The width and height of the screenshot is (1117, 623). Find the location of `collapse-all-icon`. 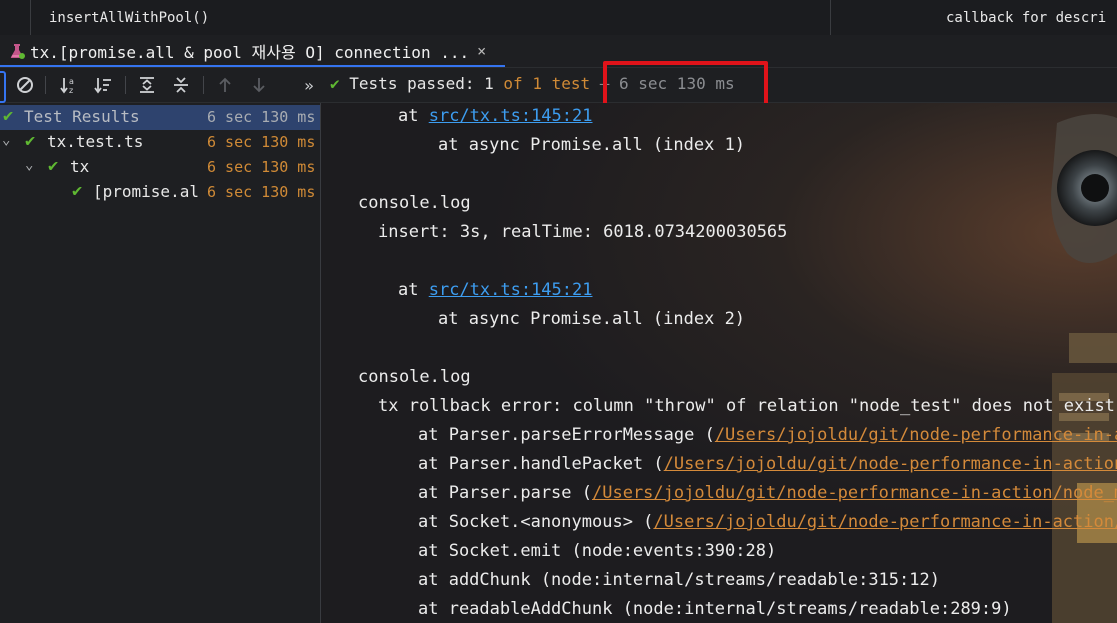

collapse-all-icon is located at coordinates (181, 85).